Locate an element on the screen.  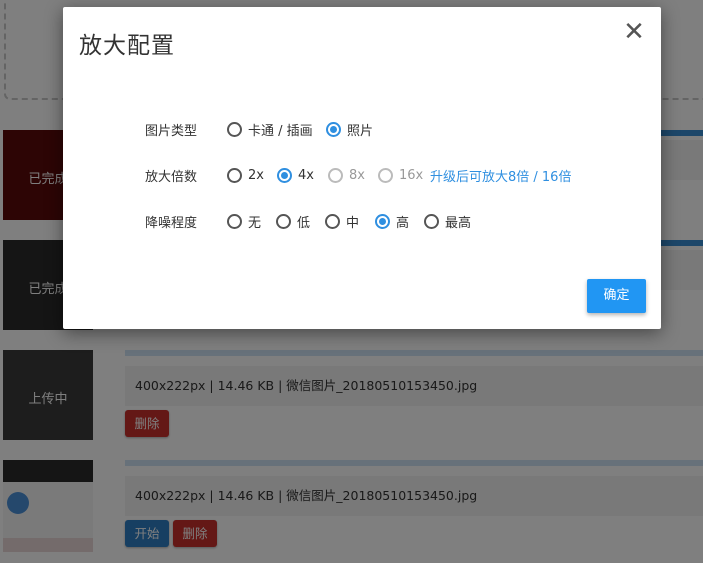
noise-label: 降噪程度 is located at coordinates (171, 223).